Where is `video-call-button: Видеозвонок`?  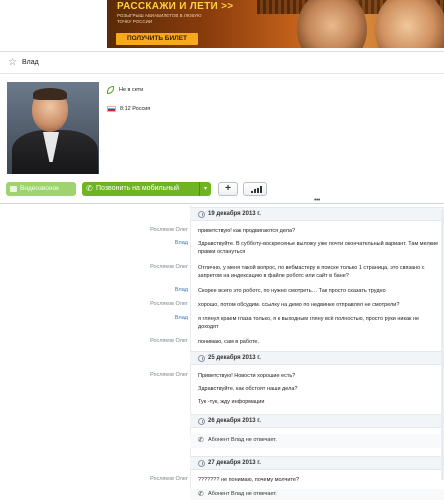
video-call-button: Видеозвонок is located at coordinates (41, 189).